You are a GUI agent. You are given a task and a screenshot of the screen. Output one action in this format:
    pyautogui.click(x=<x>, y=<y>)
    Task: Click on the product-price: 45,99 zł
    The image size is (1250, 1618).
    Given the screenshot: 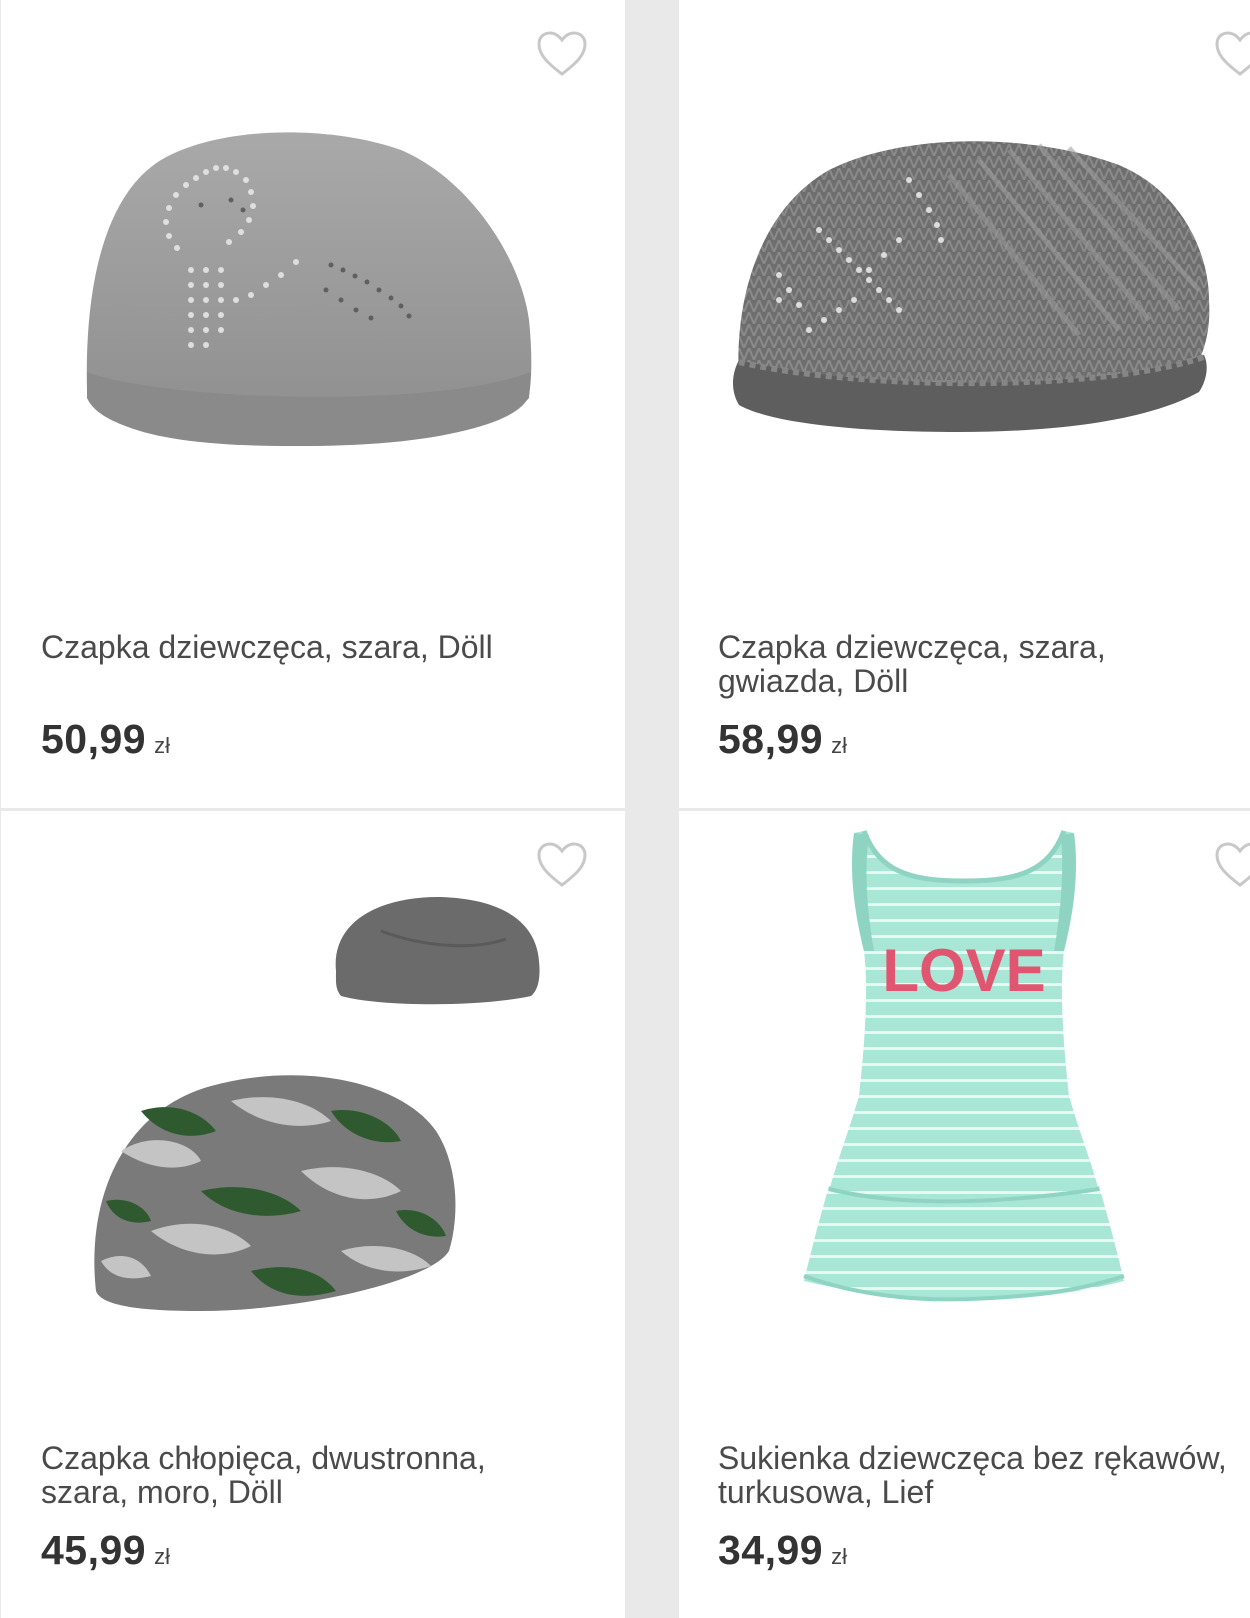 What is the action you would take?
    pyautogui.click(x=105, y=1550)
    